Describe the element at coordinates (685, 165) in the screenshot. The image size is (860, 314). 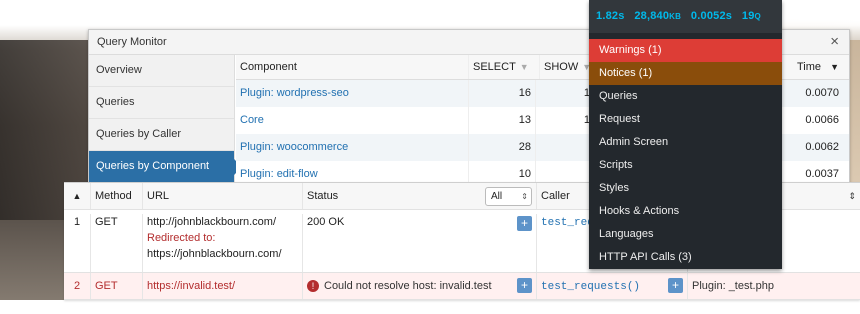
I see `menu-item-scripts: Scripts` at that location.